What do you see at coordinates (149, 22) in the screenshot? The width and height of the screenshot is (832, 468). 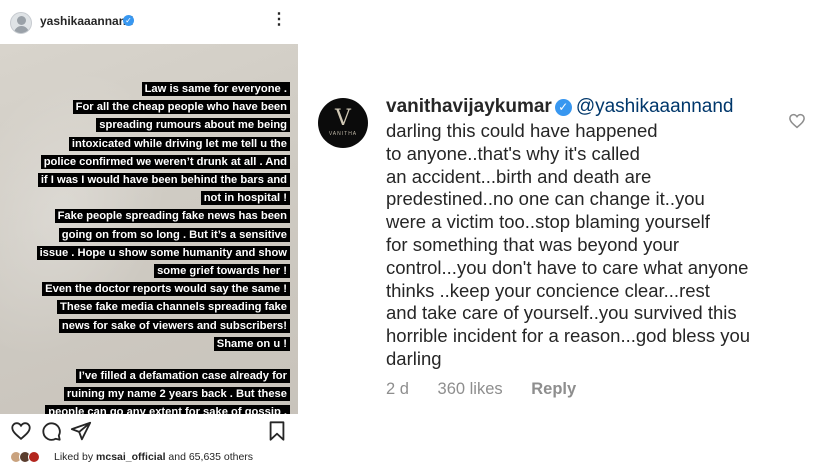 I see `post-header: yashikaaannand ✓ ⋮` at bounding box center [149, 22].